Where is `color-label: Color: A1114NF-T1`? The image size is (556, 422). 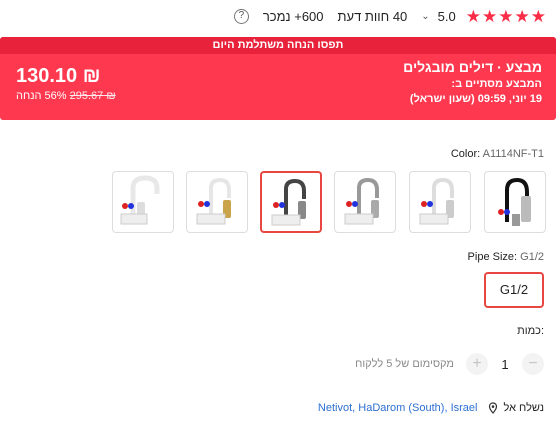
color-label: Color: A1114NF-T1 is located at coordinates (497, 154).